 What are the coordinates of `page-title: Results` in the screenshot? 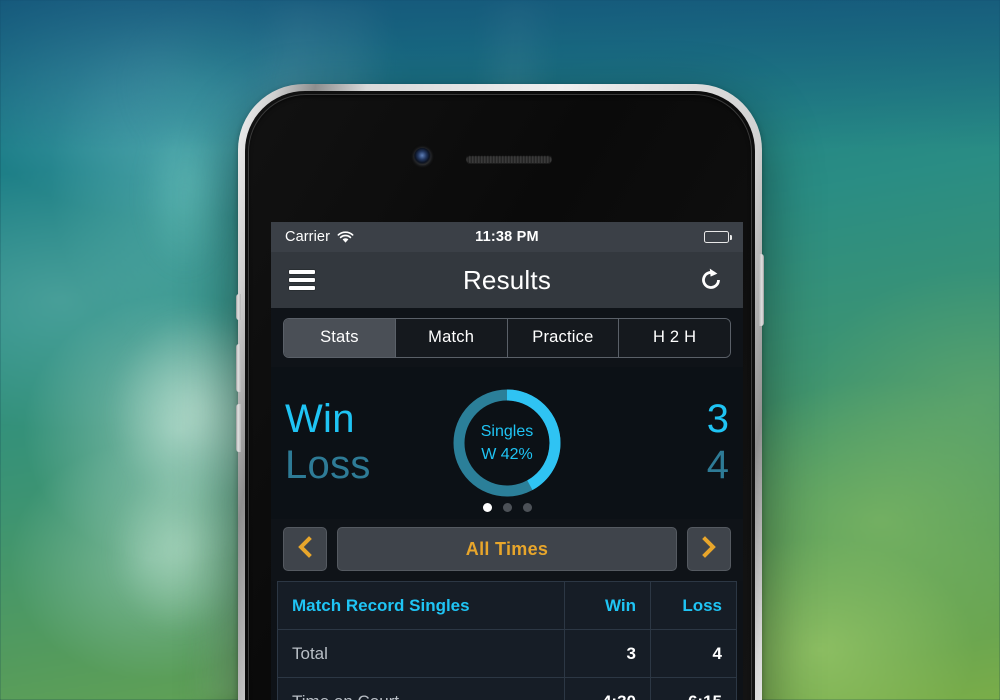 It's located at (507, 279).